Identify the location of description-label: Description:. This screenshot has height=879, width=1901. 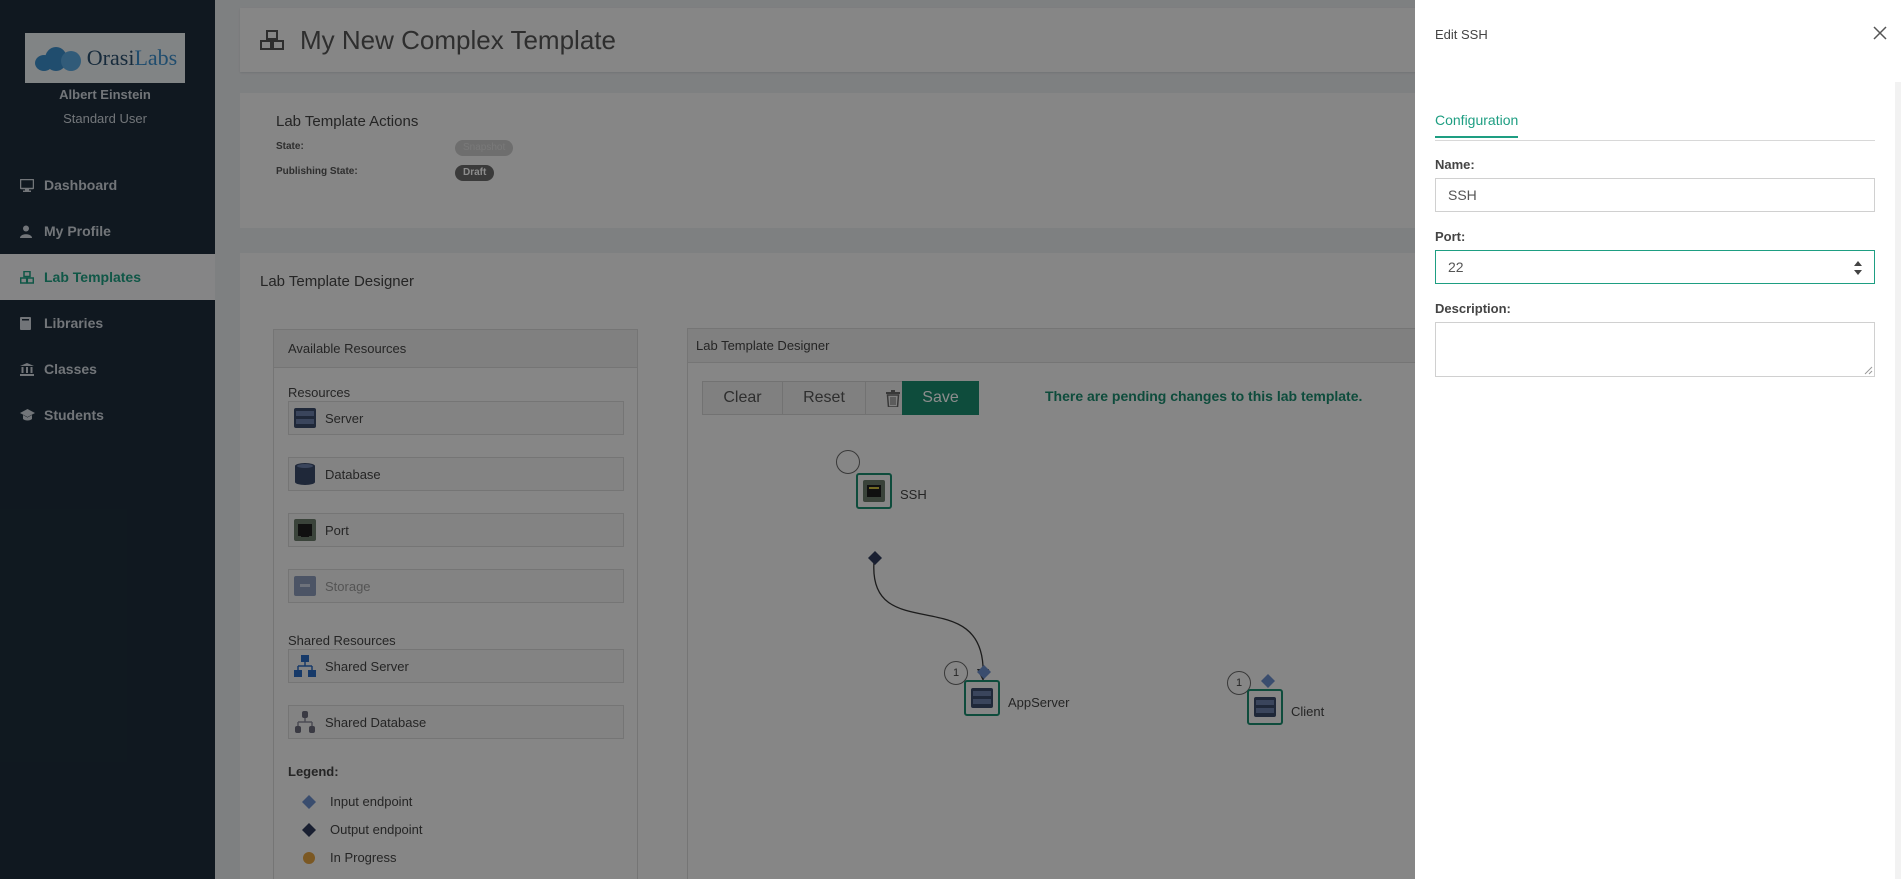
(1473, 308).